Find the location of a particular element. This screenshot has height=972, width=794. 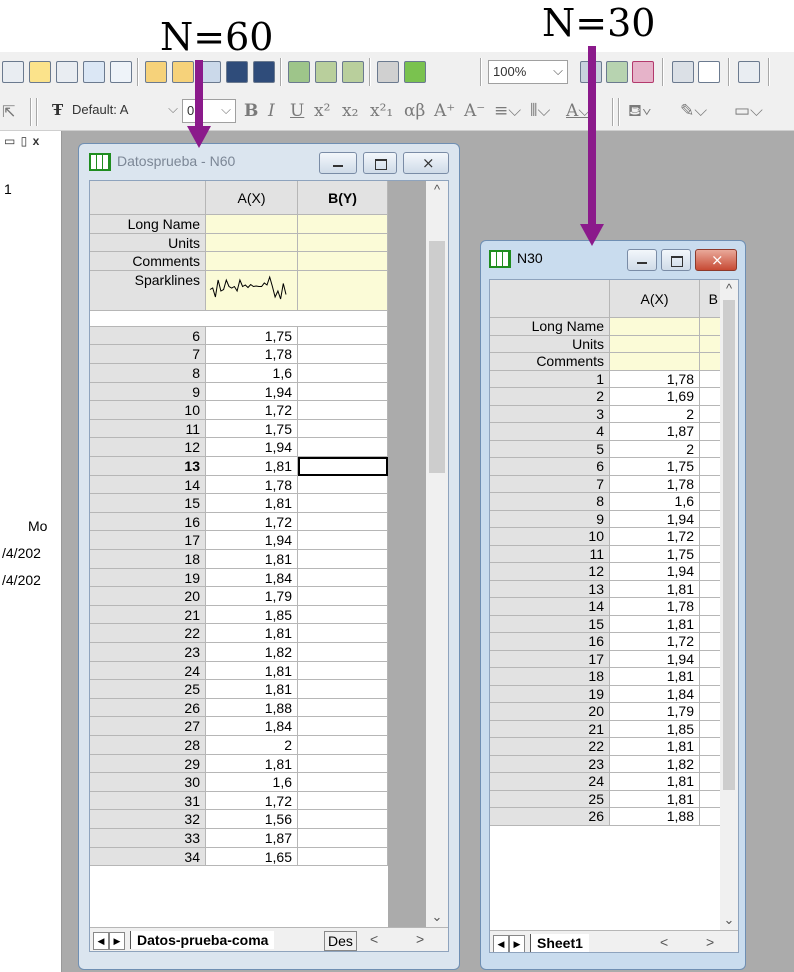

row-header: 6 is located at coordinates (148, 336).